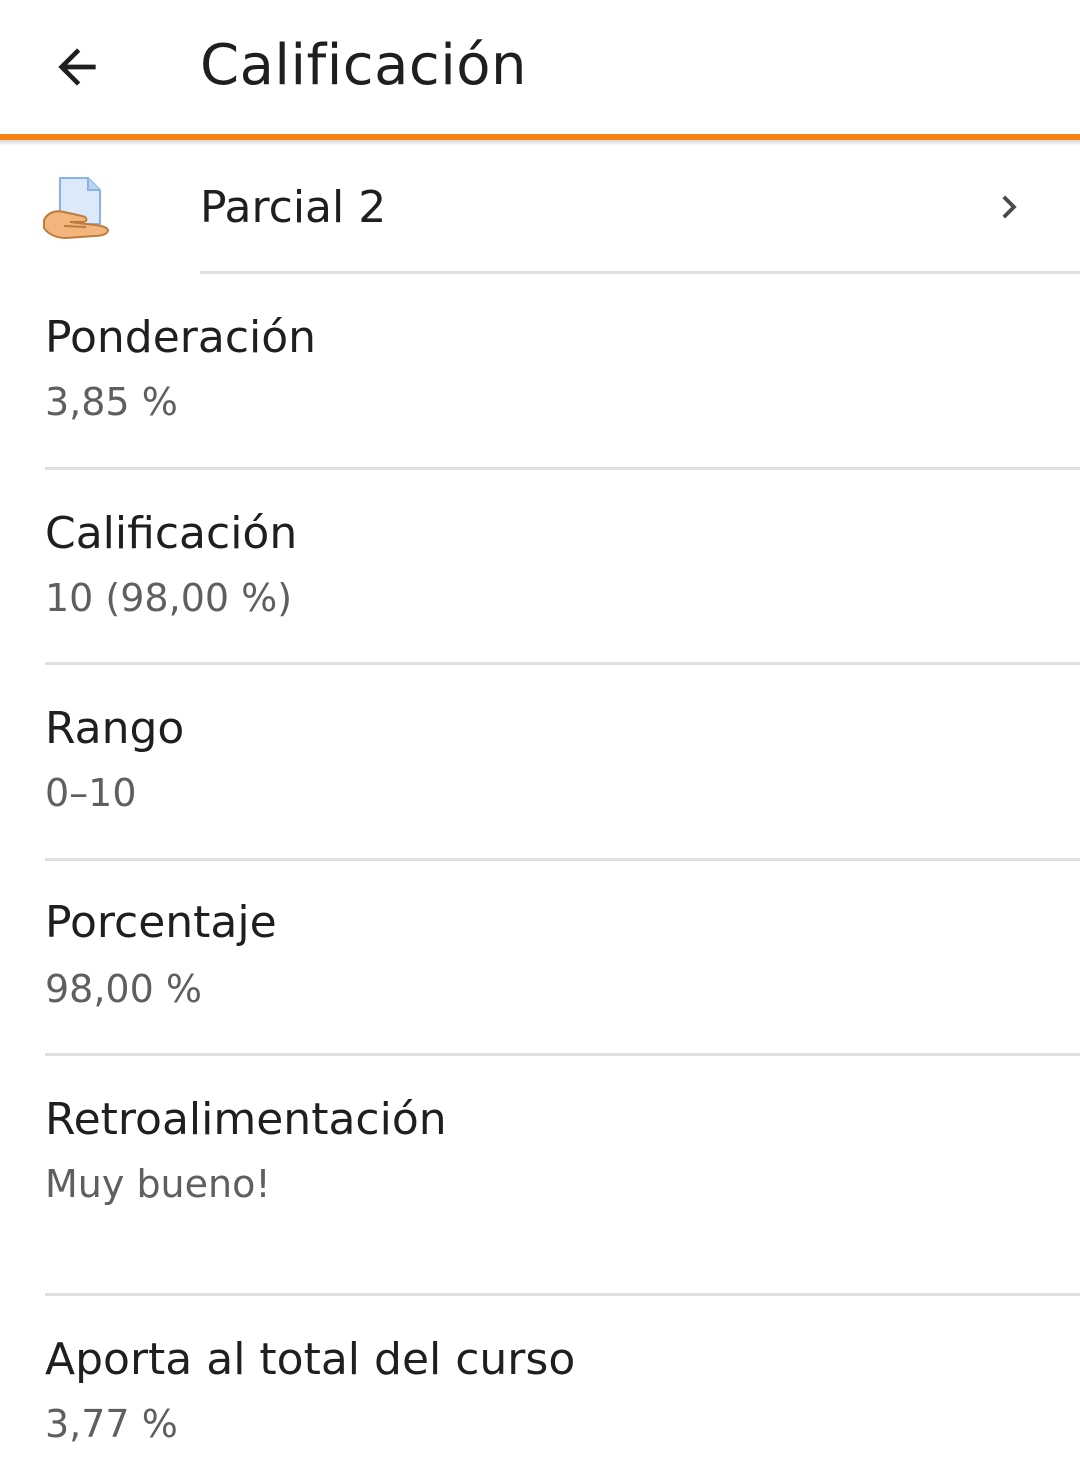 The height and width of the screenshot is (1482, 1080). What do you see at coordinates (181, 337) in the screenshot?
I see `field-label: Ponderación` at bounding box center [181, 337].